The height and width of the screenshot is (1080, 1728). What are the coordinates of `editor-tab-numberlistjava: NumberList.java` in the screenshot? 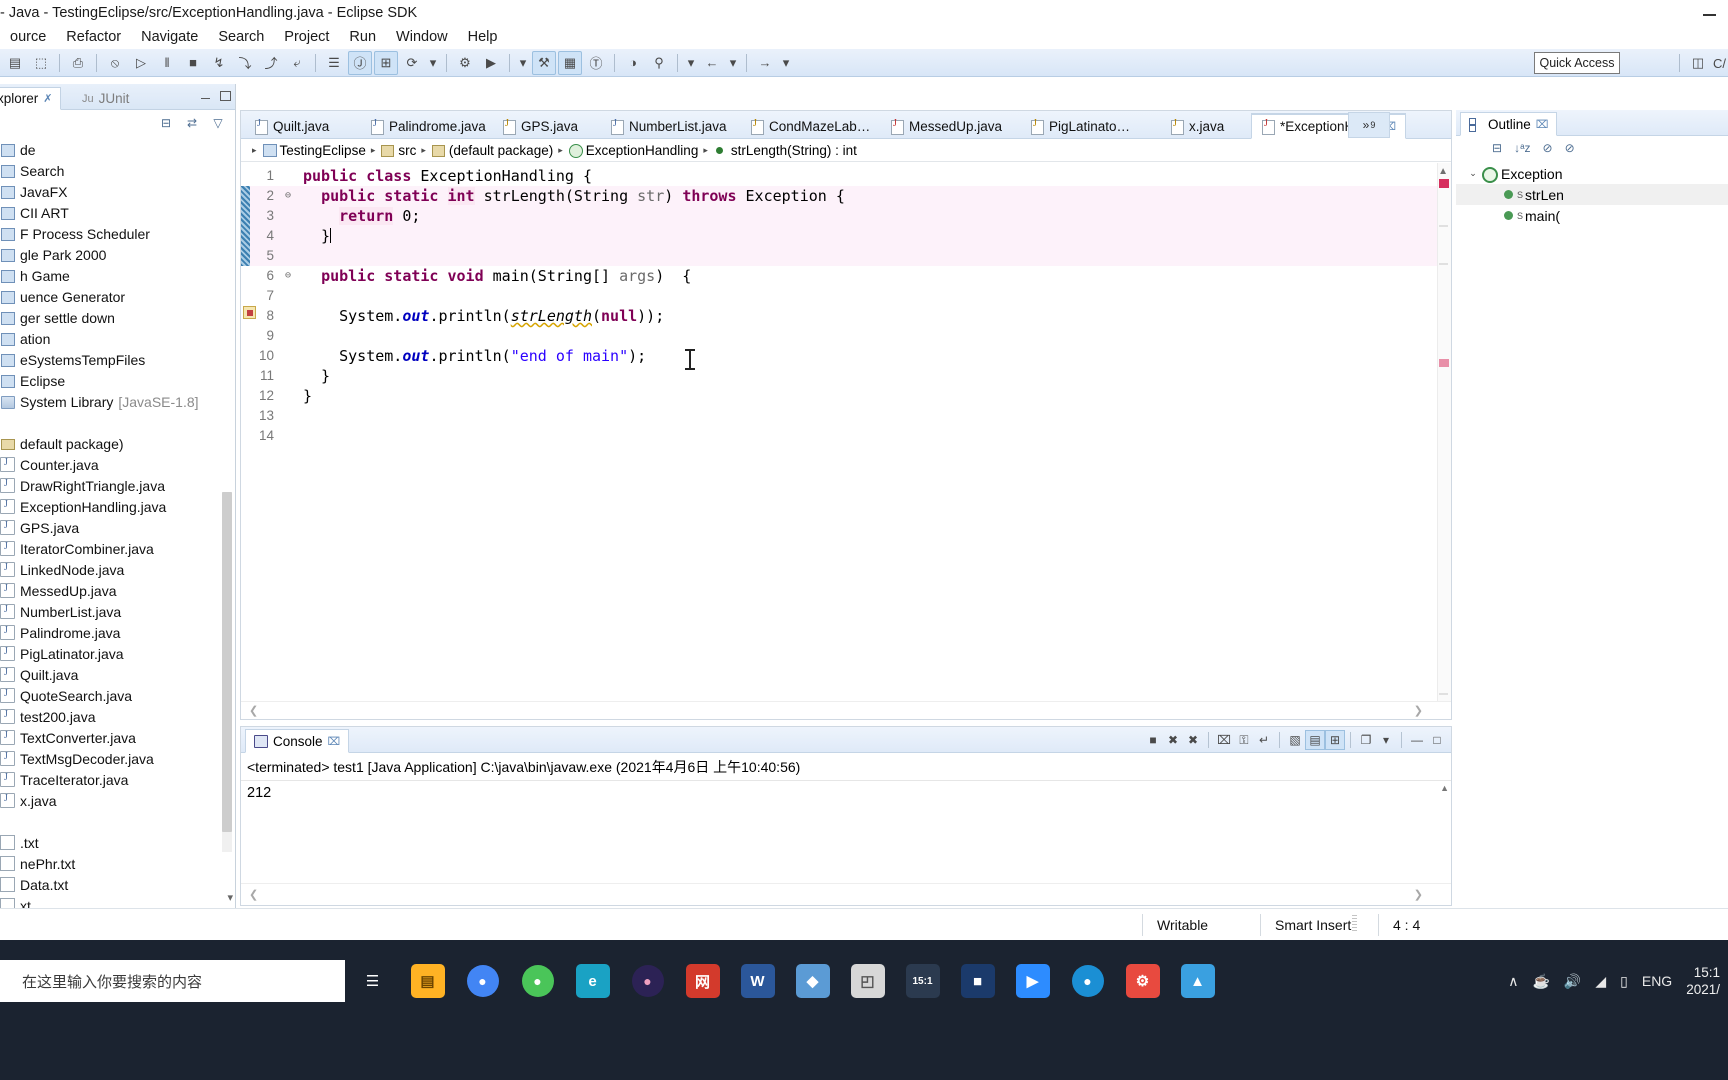 It's located at (668, 126).